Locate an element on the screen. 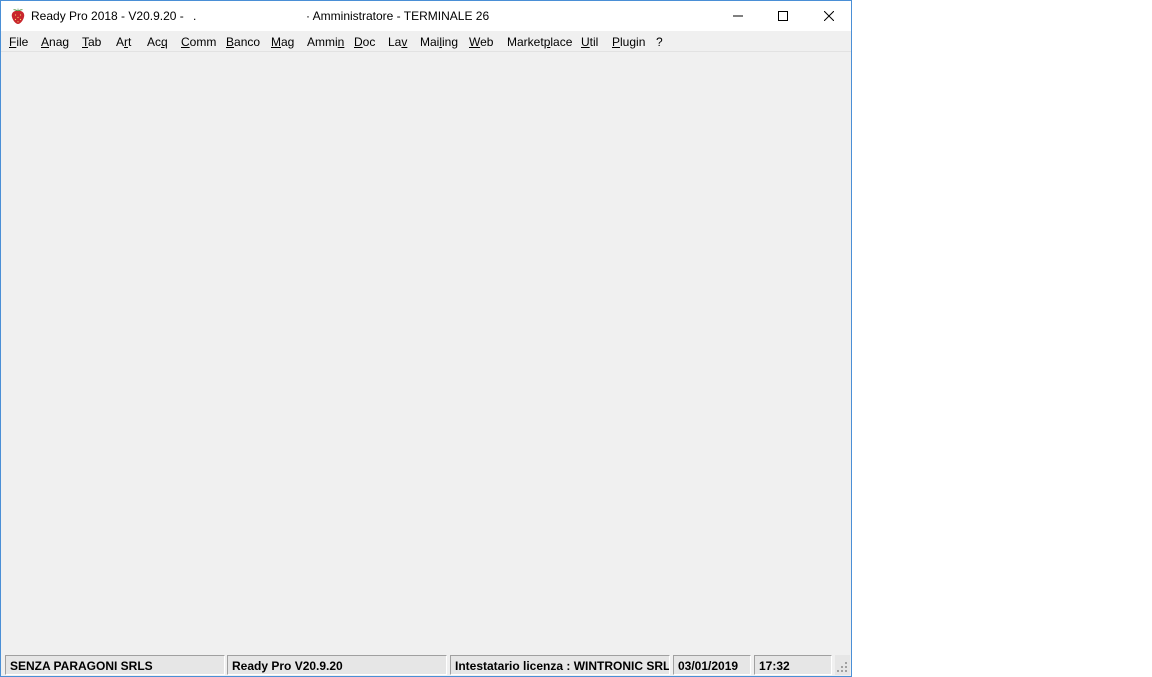 The width and height of the screenshot is (1152, 677). menu-help: ? is located at coordinates (659, 42).